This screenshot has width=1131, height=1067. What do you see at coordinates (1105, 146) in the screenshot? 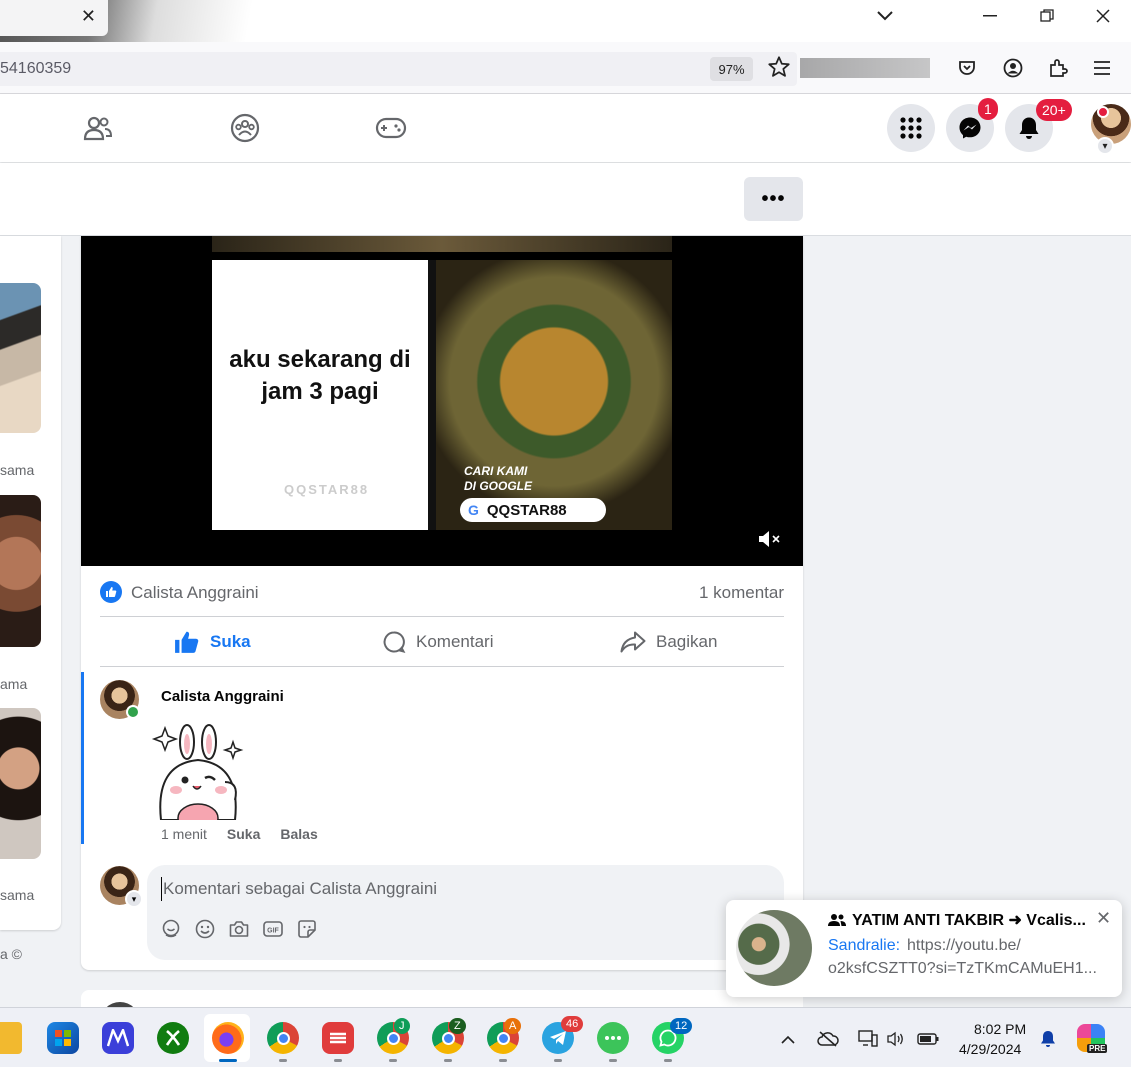
I see `account-chevron-icon: ▾` at bounding box center [1105, 146].